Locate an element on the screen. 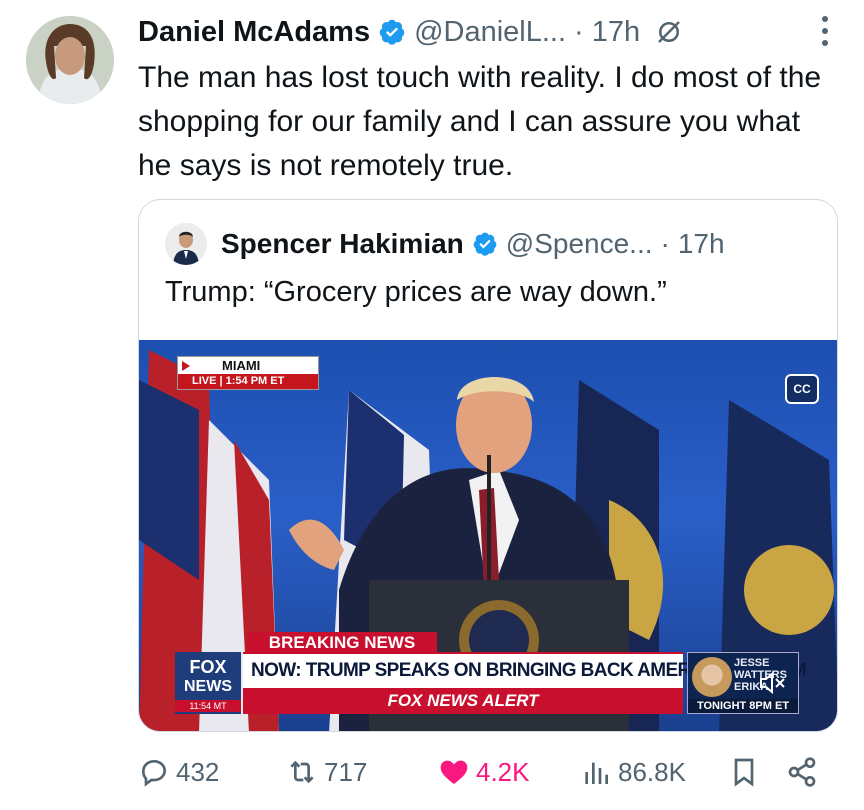 The width and height of the screenshot is (864, 810). like-count: 4.2K is located at coordinates (503, 771).